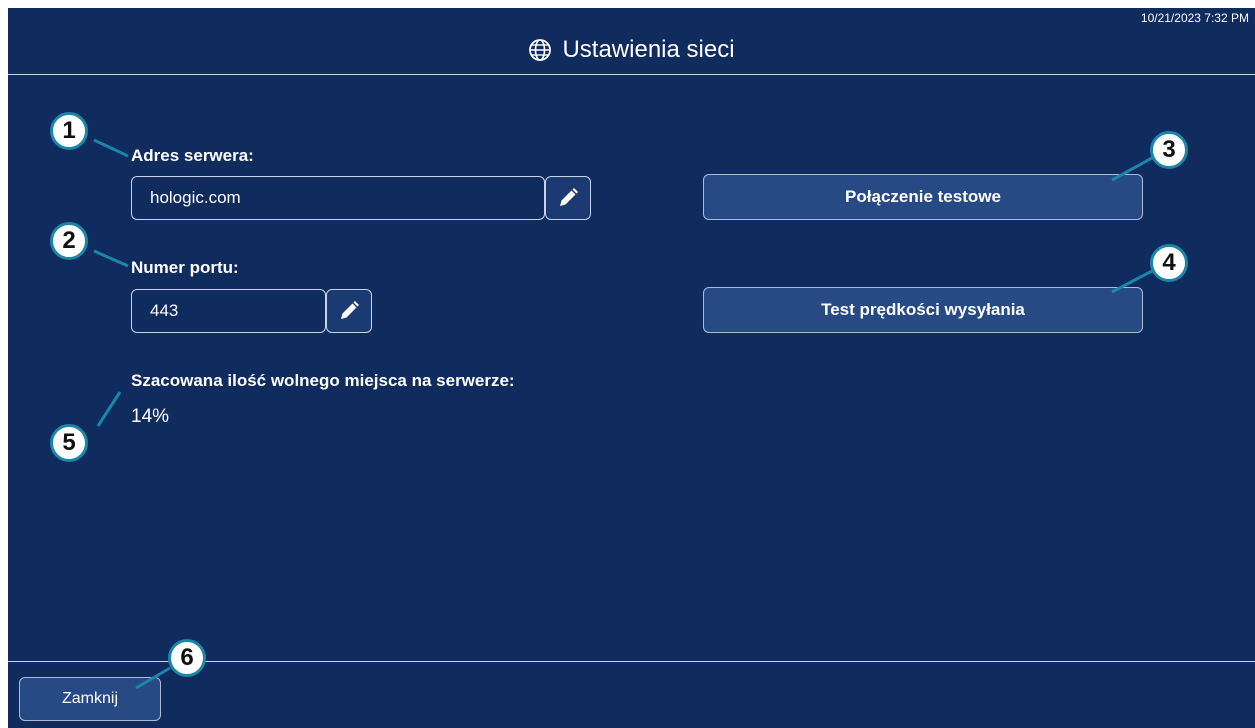  Describe the element at coordinates (69, 443) in the screenshot. I see `callout-5: 5` at that location.